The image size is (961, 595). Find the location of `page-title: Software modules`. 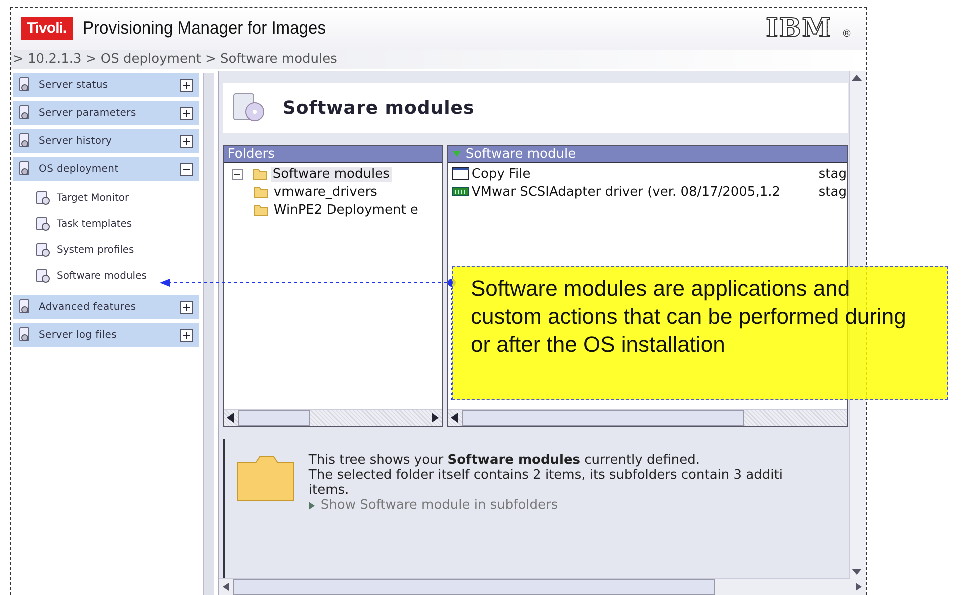

page-title: Software modules is located at coordinates (378, 108).